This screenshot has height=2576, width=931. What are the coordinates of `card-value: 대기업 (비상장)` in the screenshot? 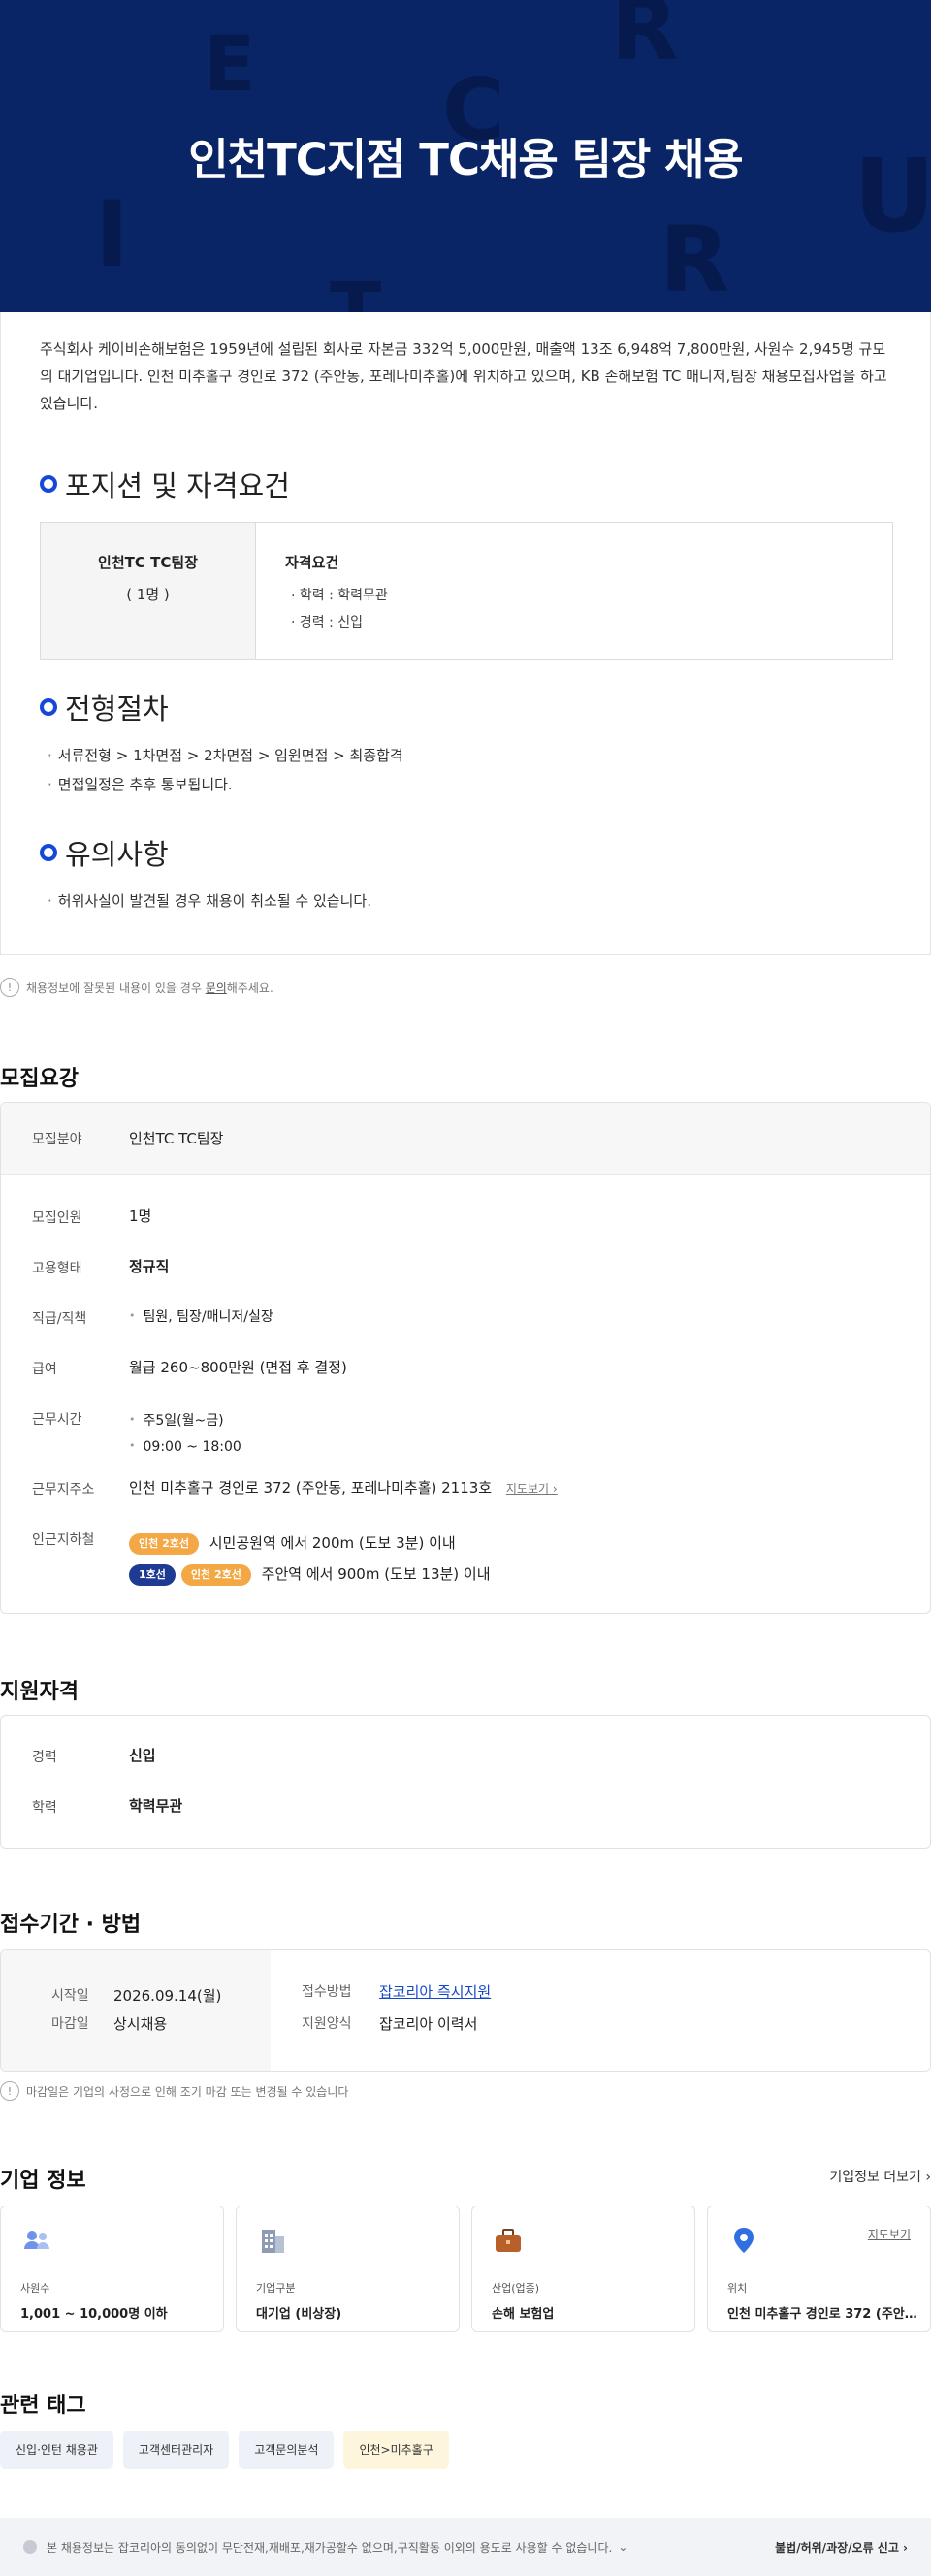 It's located at (299, 2314).